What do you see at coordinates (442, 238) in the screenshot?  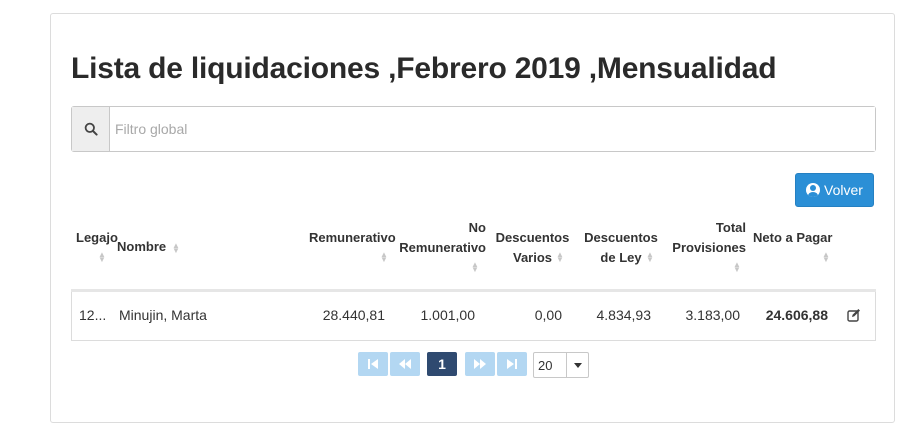 I see `column-header-no-remunerativo: No Remunerativo` at bounding box center [442, 238].